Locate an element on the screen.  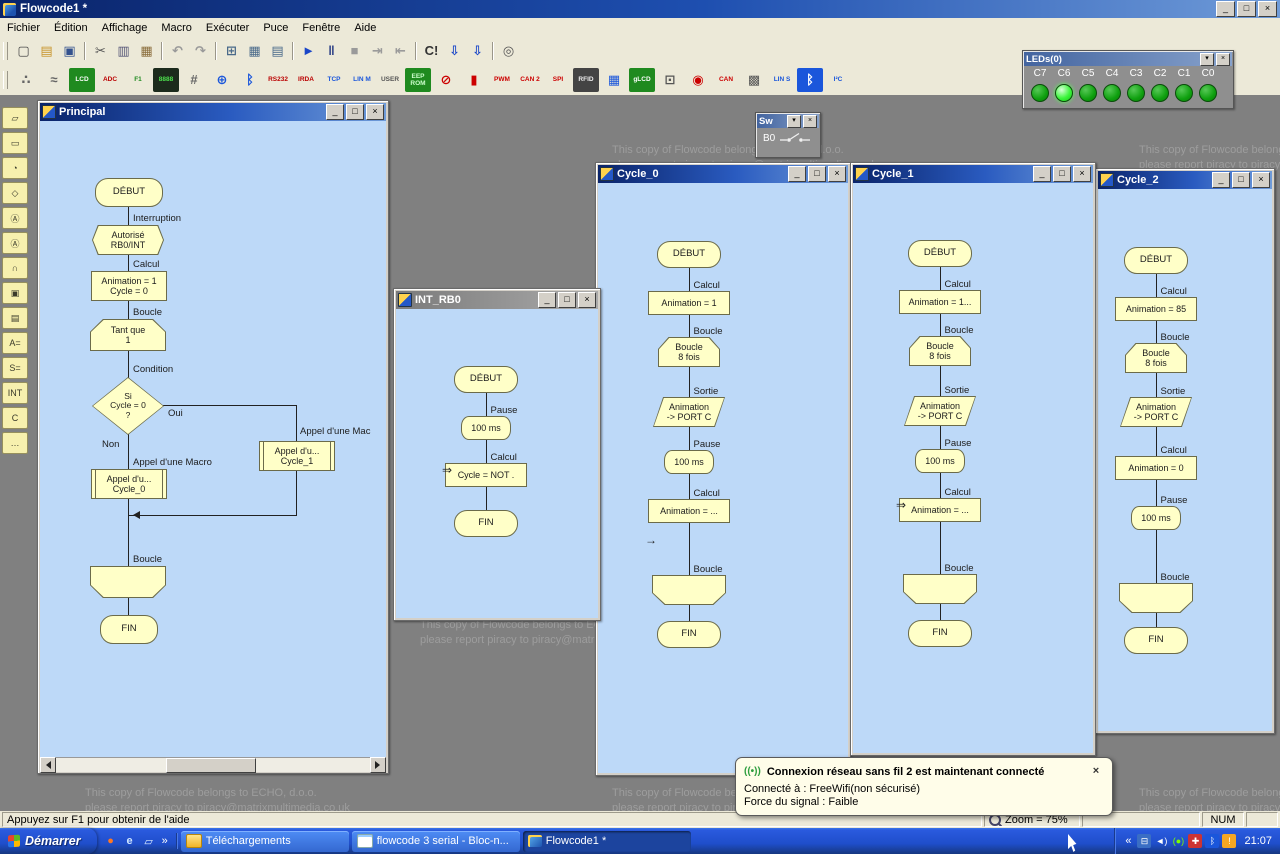
component-keypad-button: # is located at coordinates (194, 80).